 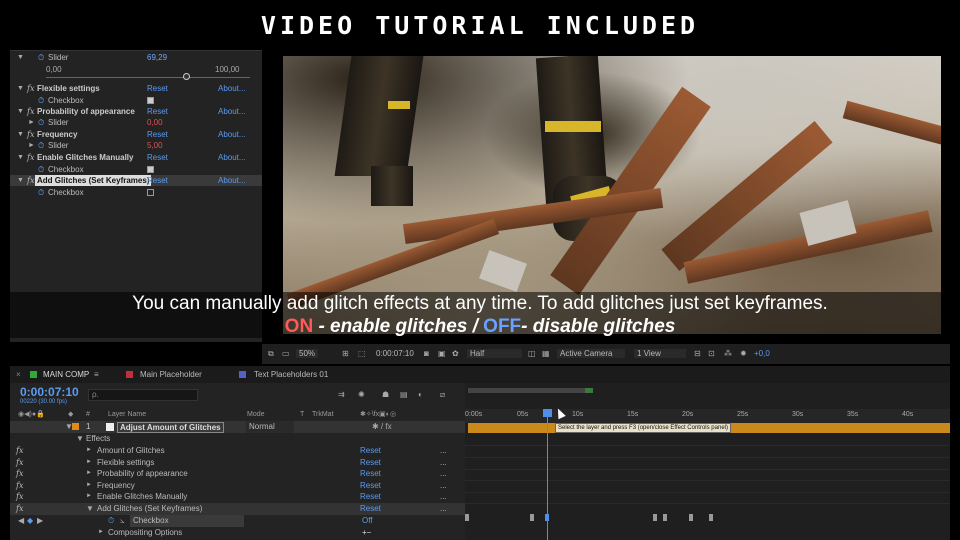 What do you see at coordinates (237, 439) in the screenshot?
I see `effects-group-row: ▼ Effects` at bounding box center [237, 439].